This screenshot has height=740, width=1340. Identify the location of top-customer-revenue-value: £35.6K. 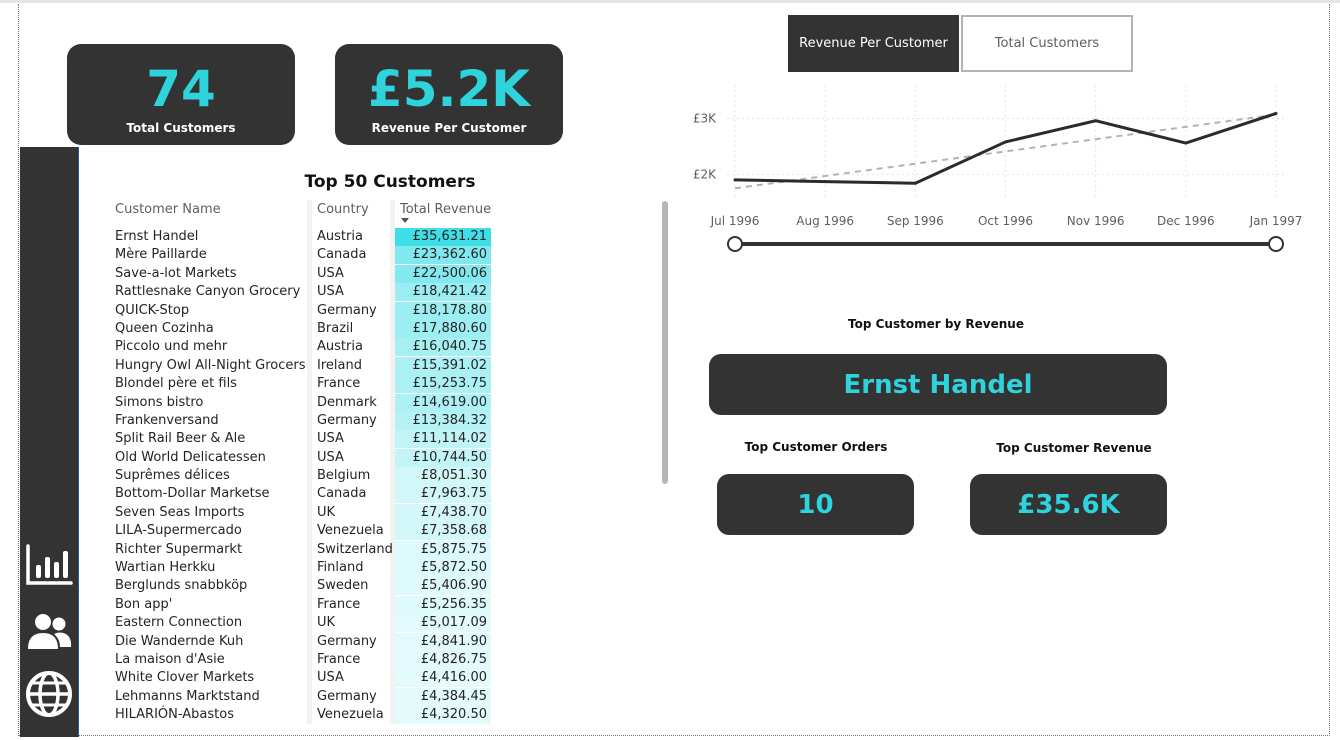
(1068, 504).